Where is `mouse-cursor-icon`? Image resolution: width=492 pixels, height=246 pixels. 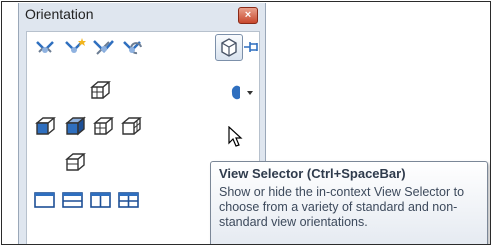 mouse-cursor-icon is located at coordinates (235, 136).